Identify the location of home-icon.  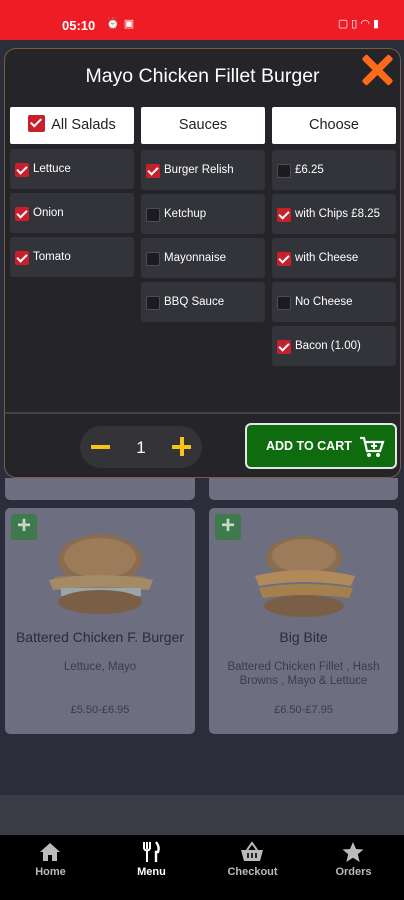
(50, 852).